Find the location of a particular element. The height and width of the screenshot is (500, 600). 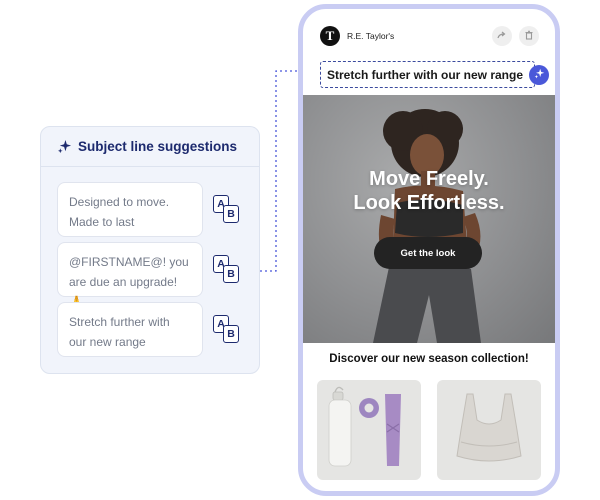

ai-suggest-button is located at coordinates (539, 75).